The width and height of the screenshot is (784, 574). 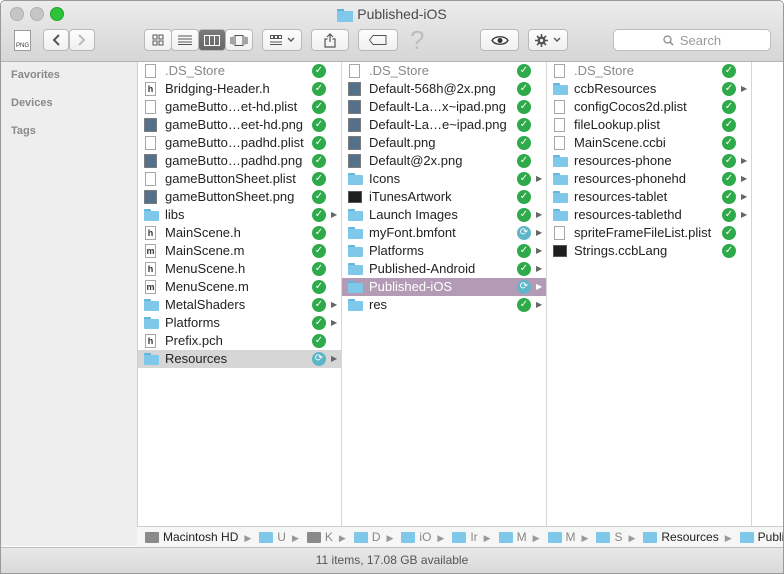 I want to click on icon-view-button, so click(x=158, y=40).